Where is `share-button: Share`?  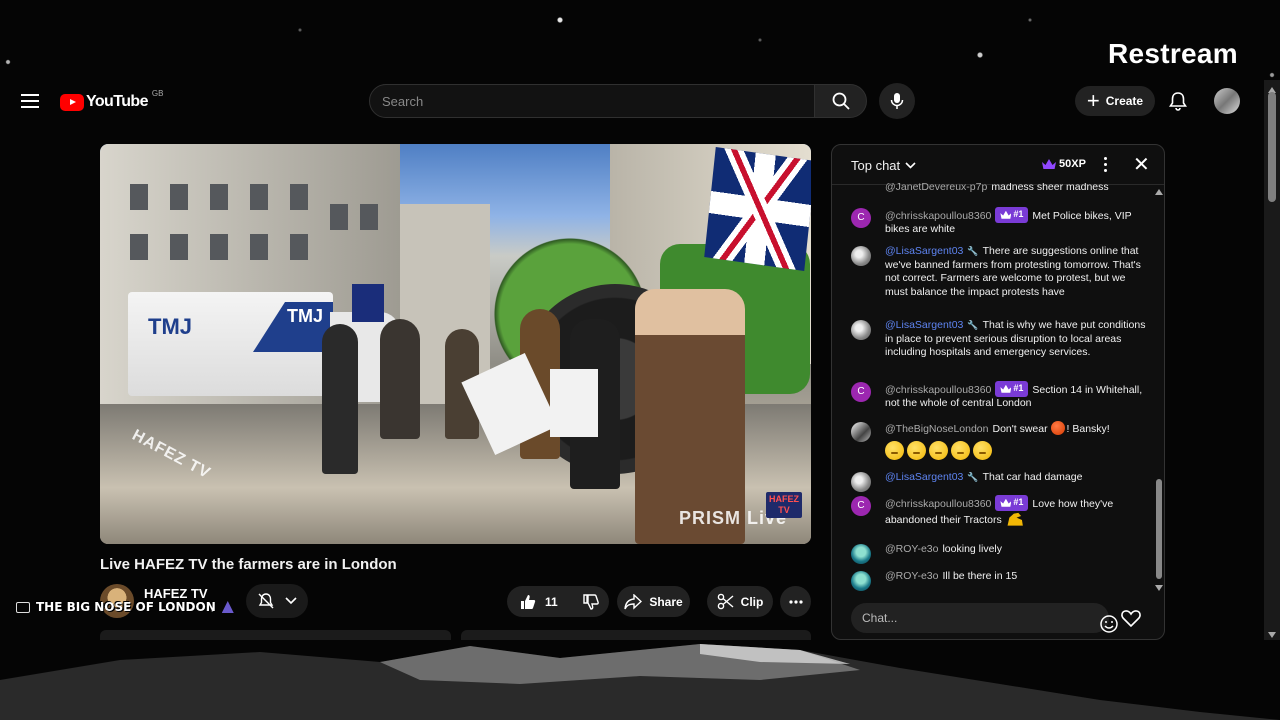 share-button: Share is located at coordinates (653, 601).